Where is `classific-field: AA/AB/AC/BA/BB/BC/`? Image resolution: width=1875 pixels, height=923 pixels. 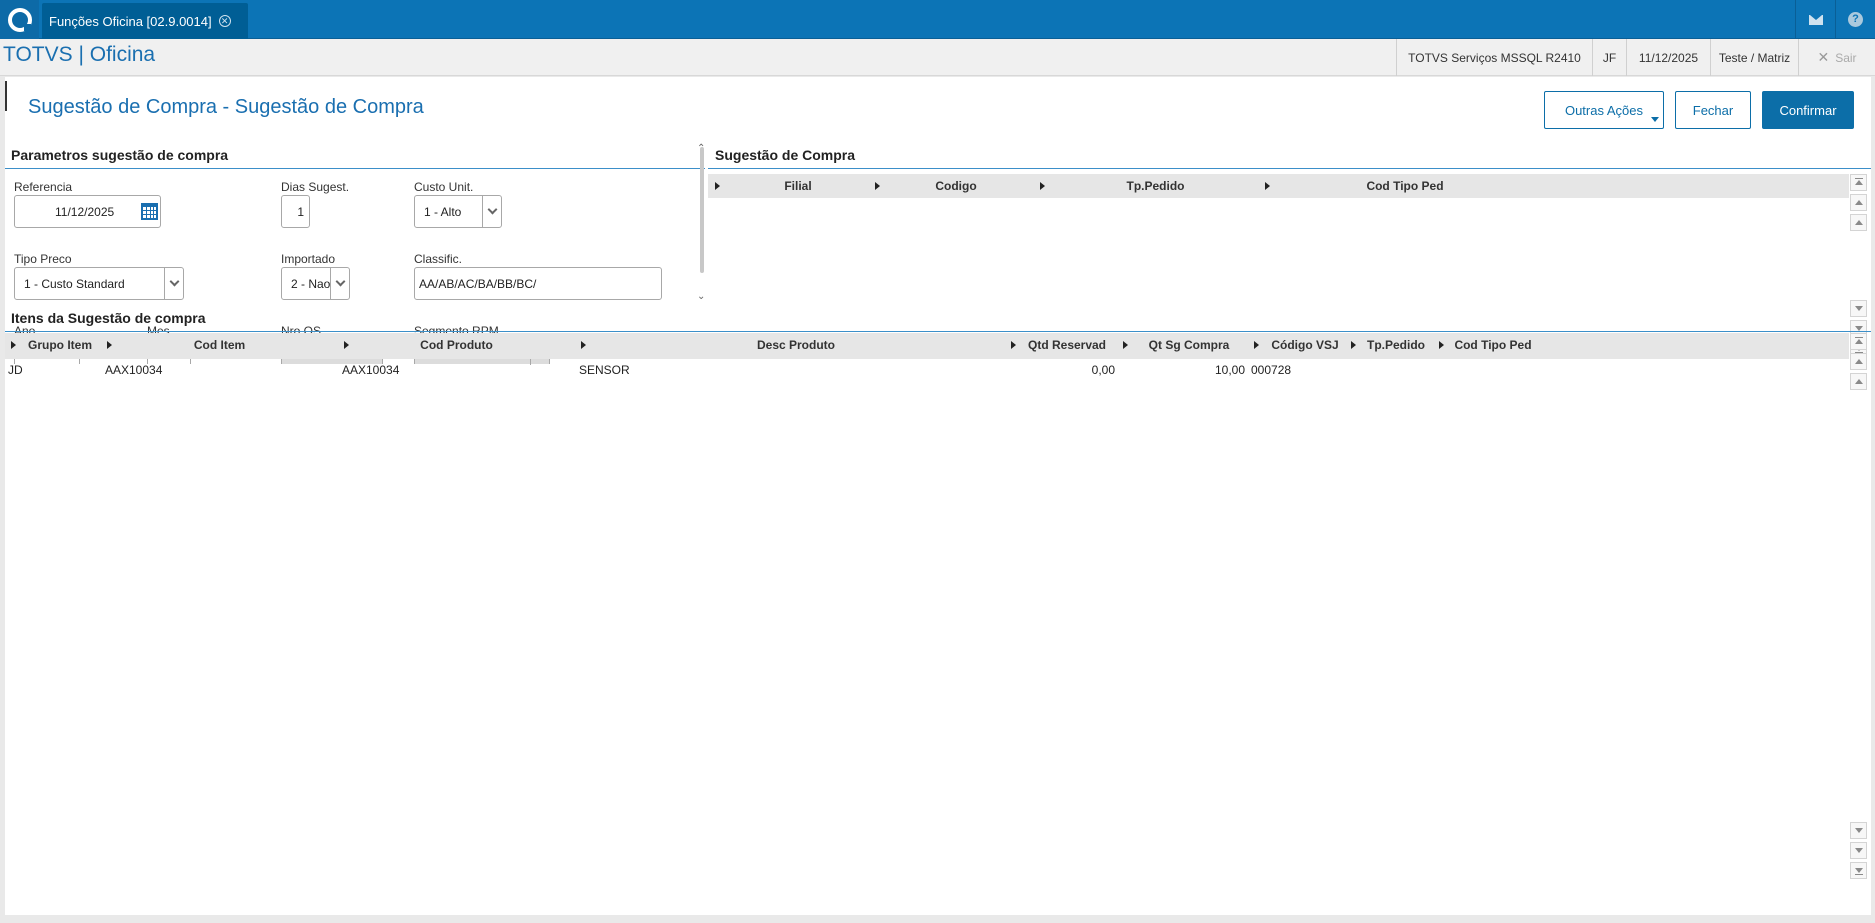
classific-field: AA/AB/AC/BA/BB/BC/ is located at coordinates (538, 283).